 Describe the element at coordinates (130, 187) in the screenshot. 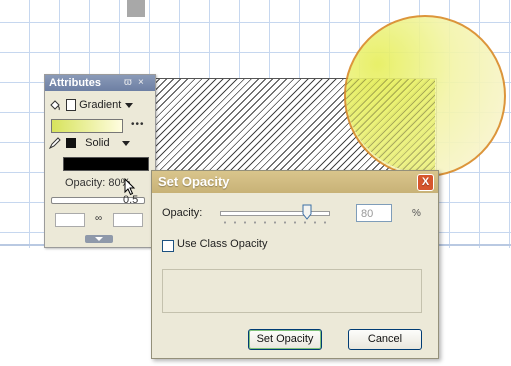

I see `mouse-pointer-icon` at that location.